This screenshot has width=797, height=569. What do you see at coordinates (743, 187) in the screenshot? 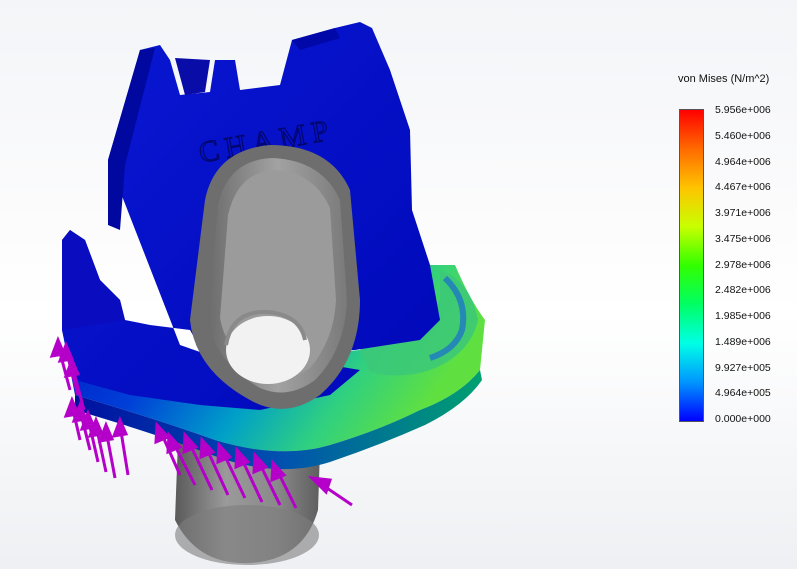
I see `legend-value-label: 4.467e+006` at bounding box center [743, 187].